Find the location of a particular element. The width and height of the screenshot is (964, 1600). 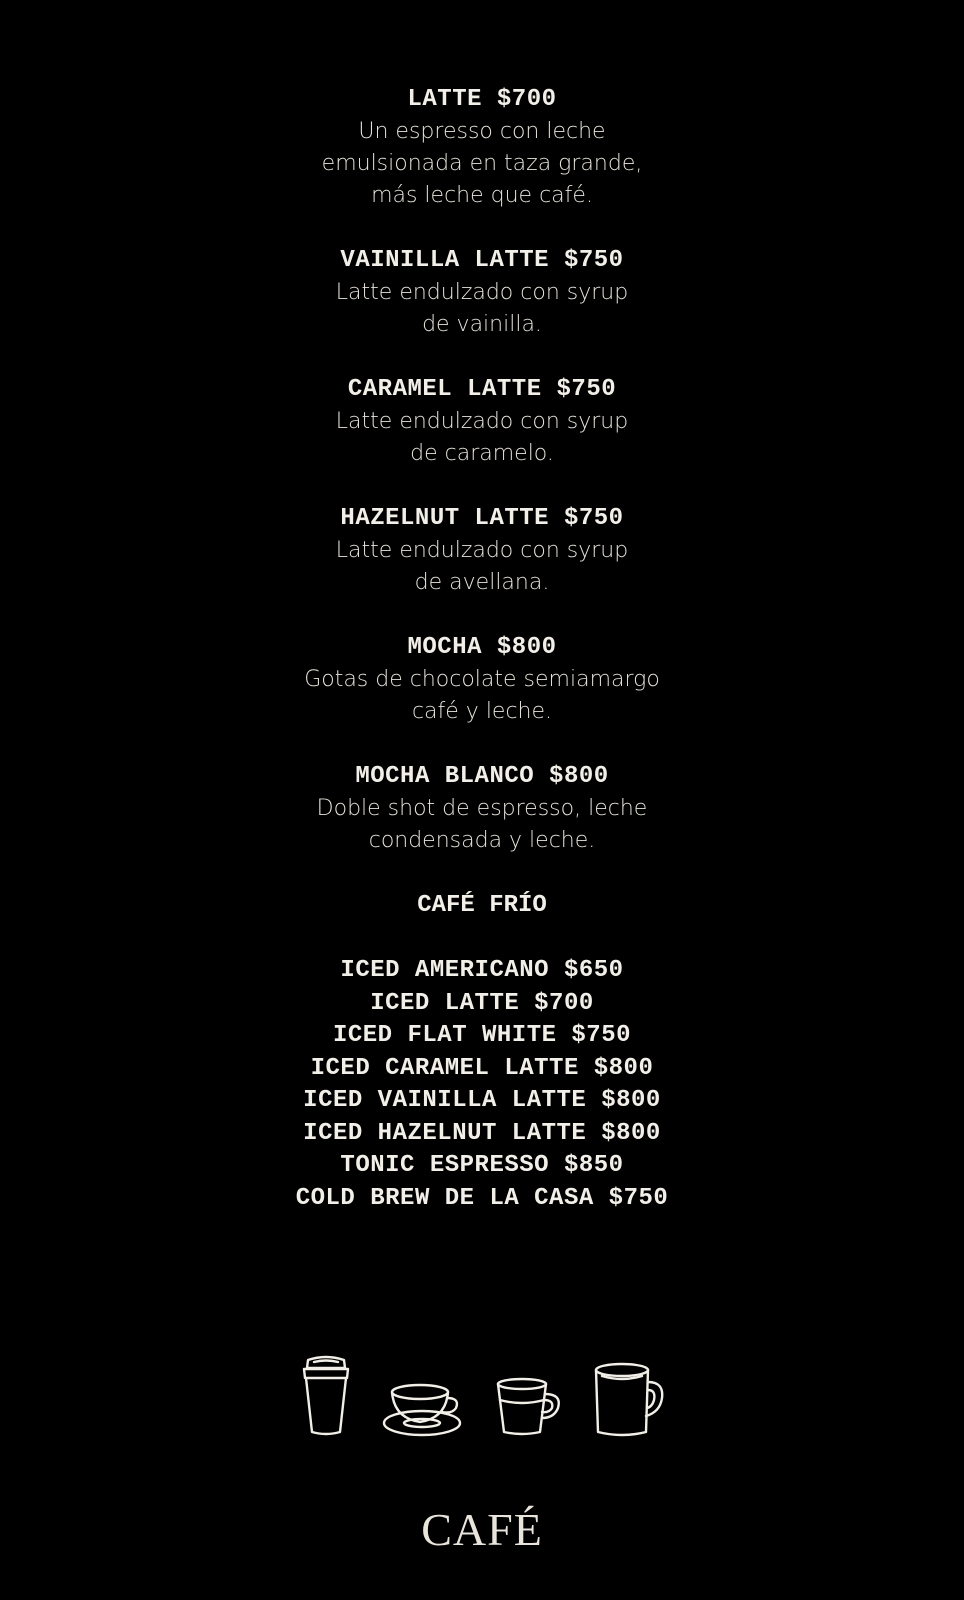

menu-item-title: CARAMEL LATTE $750 is located at coordinates (482, 389).